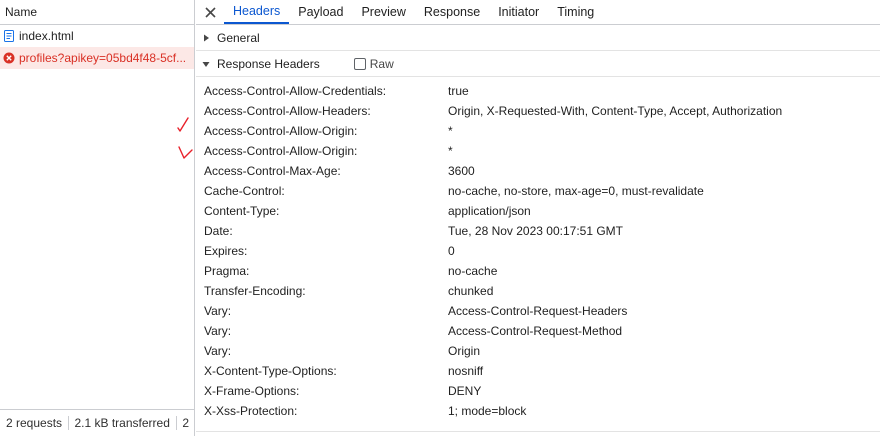 This screenshot has width=880, height=436. I want to click on raw-checkbox, so click(359, 63).